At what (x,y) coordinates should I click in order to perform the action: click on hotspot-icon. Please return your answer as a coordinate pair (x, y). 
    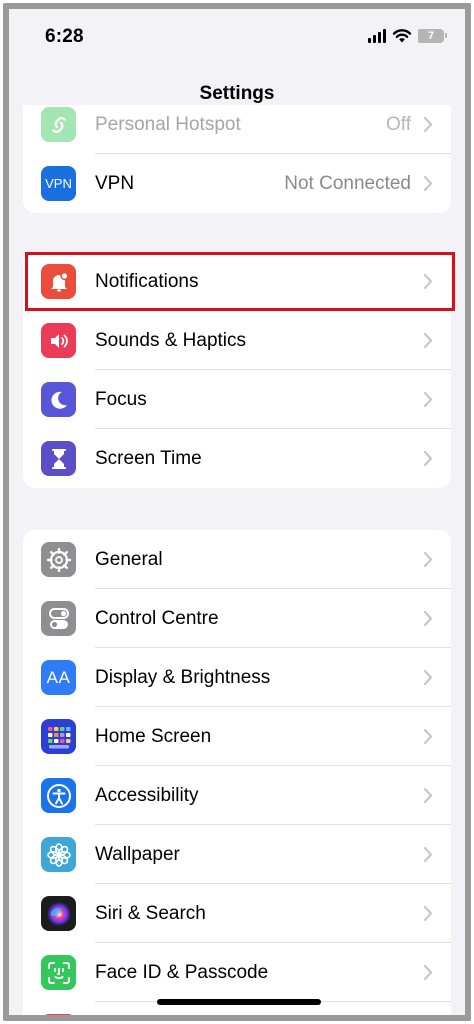
    Looking at the image, I should click on (58, 124).